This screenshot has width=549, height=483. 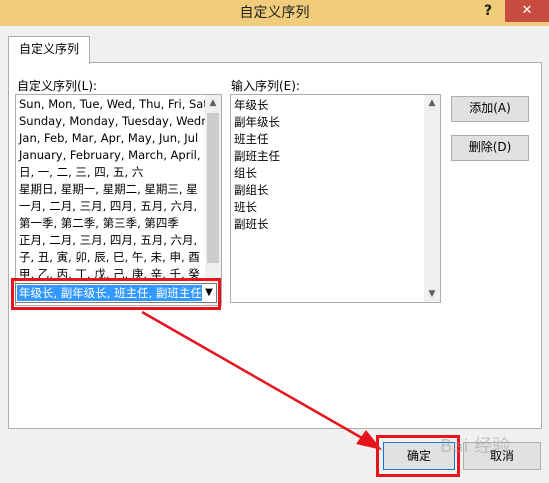 I want to click on ok-button: 确定, so click(x=419, y=456).